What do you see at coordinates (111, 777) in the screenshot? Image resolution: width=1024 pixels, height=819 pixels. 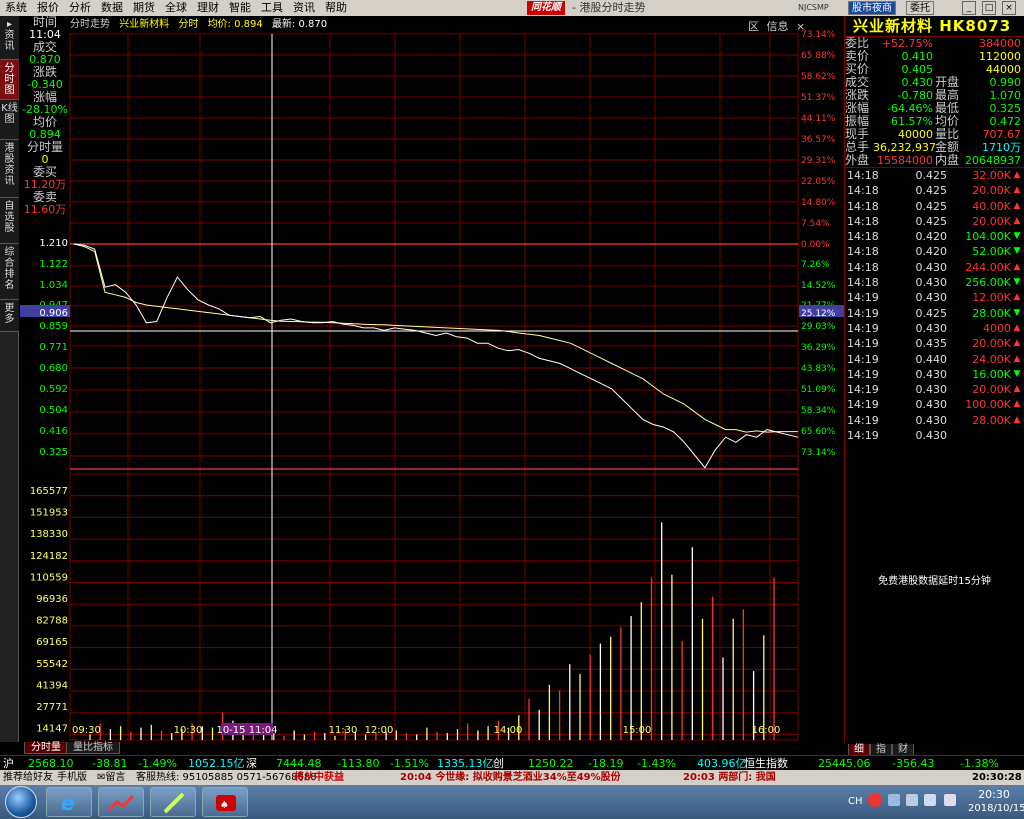 I see `message-link: ✉ 留言` at bounding box center [111, 777].